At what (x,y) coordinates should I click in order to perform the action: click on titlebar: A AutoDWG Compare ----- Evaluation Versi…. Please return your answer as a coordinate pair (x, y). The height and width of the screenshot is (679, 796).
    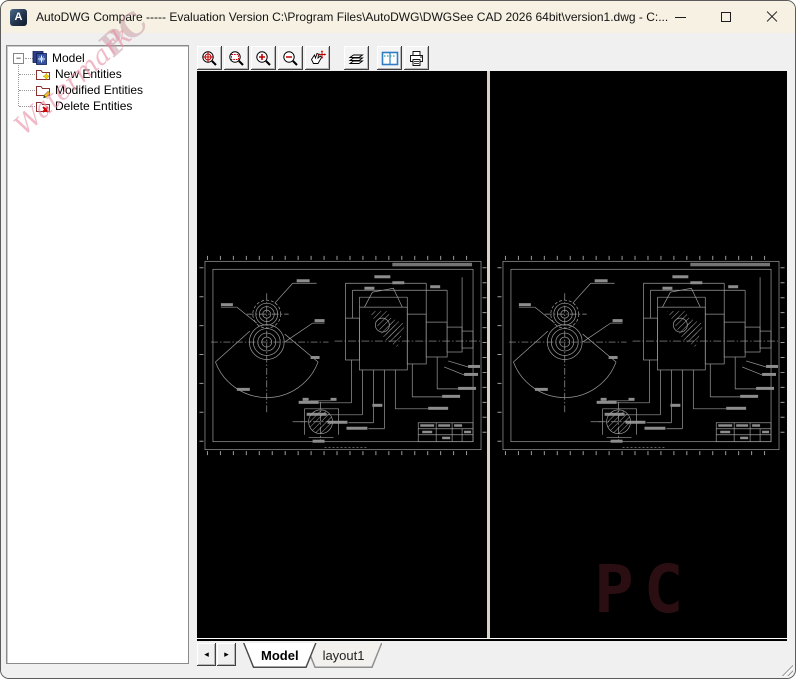
    Looking at the image, I should click on (398, 17).